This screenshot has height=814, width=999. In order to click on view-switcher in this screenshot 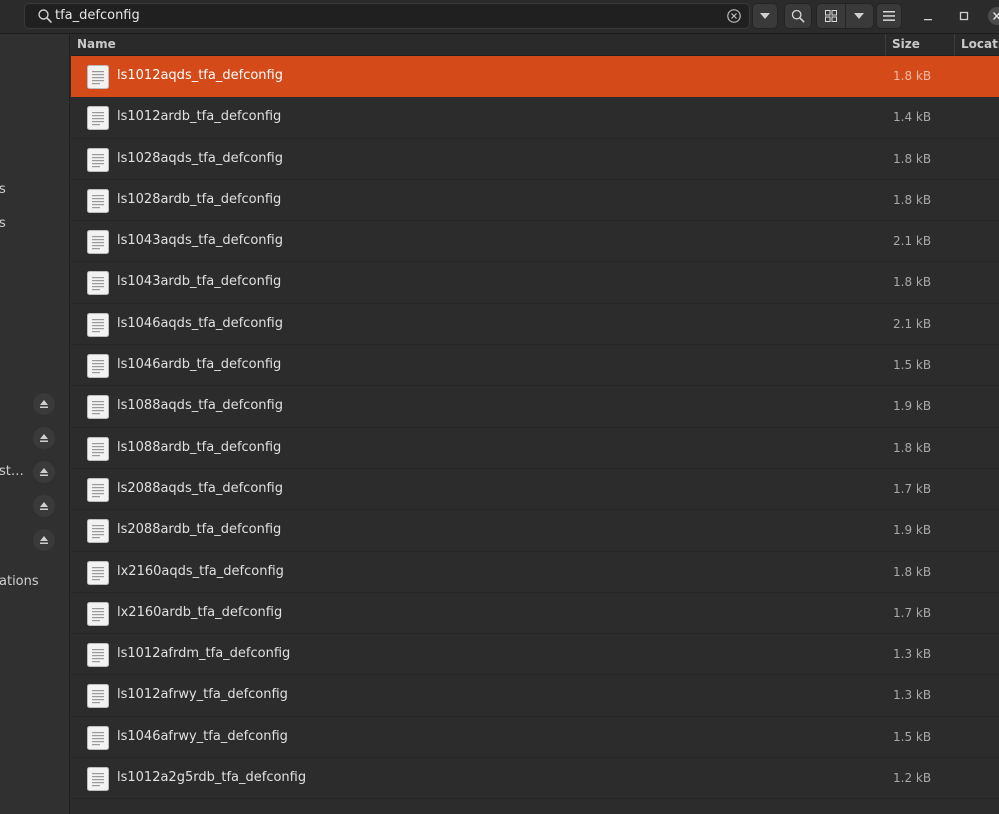, I will do `click(845, 16)`.